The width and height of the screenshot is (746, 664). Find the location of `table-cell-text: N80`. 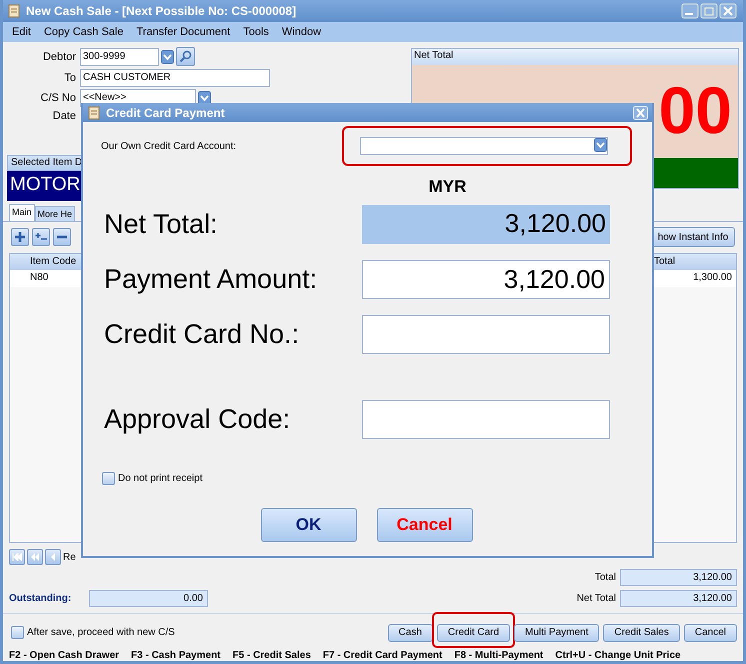

table-cell-text: N80 is located at coordinates (39, 278).